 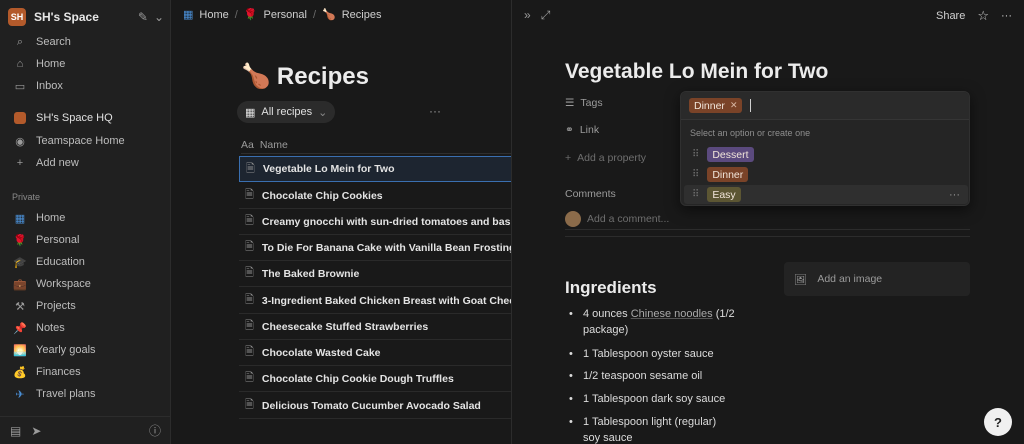 I want to click on add-property-button: + Add a property, so click(x=605, y=158).